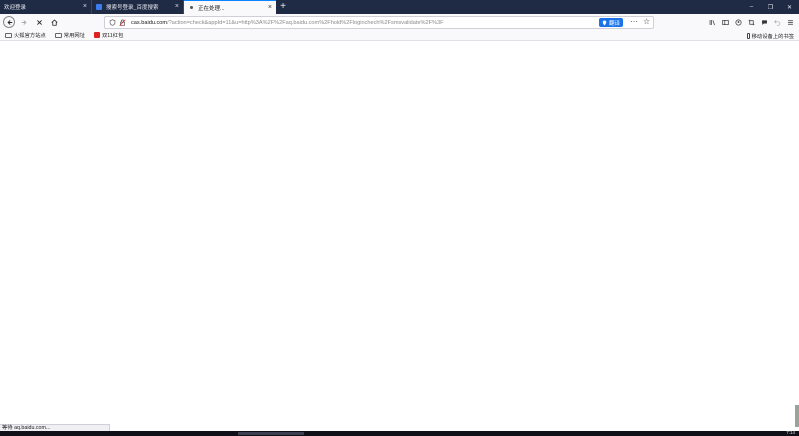 Image resolution: width=799 pixels, height=436 pixels. I want to click on tab-label: 欢迎登录, so click(15, 8).